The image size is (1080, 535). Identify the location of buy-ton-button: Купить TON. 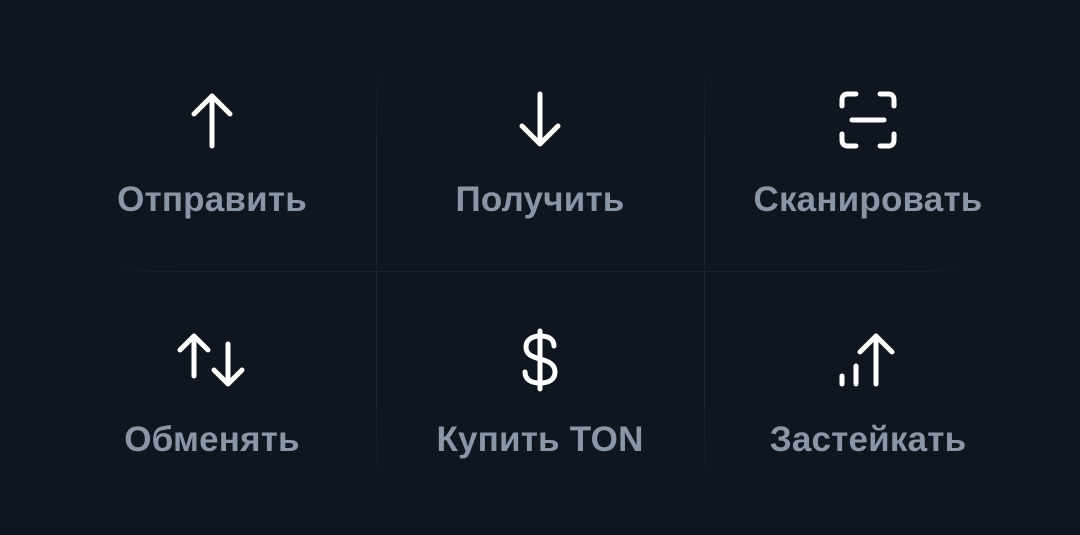
(540, 389).